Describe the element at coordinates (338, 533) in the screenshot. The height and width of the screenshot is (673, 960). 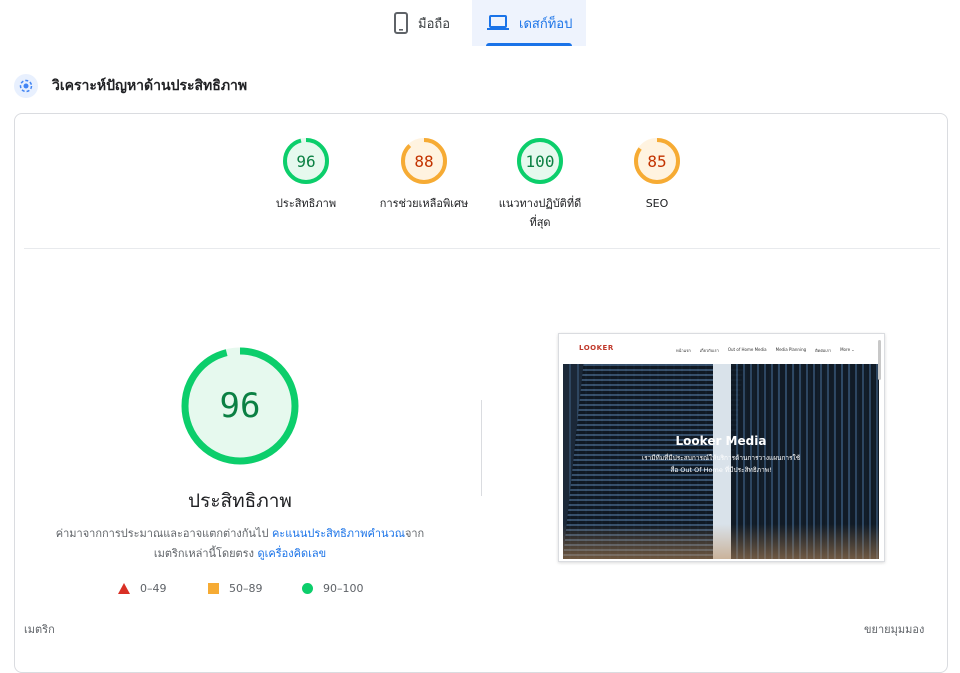
I see `score-calculation-link: คะแนนประสิทธิภาพคำนวณ` at that location.